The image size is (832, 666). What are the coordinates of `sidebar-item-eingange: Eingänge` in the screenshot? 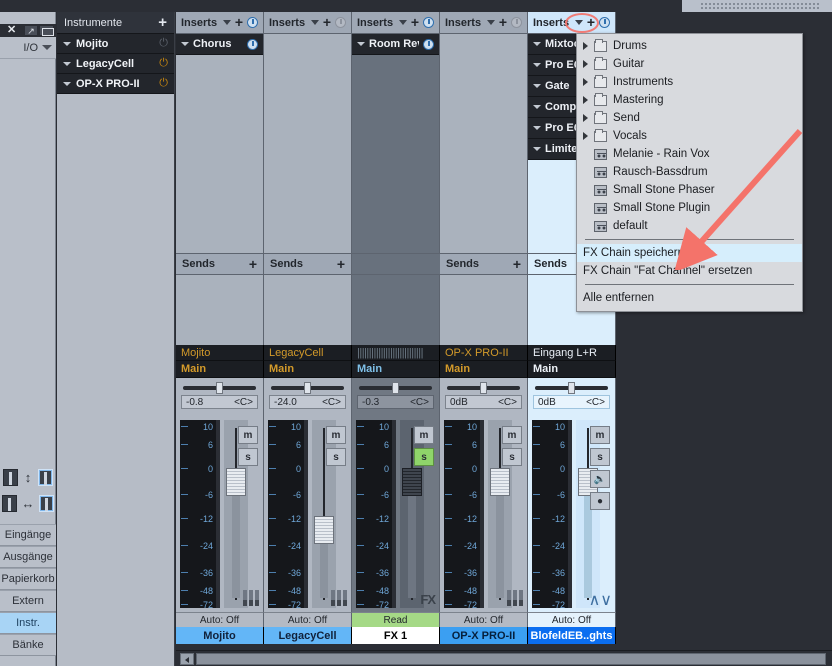 It's located at (28, 535).